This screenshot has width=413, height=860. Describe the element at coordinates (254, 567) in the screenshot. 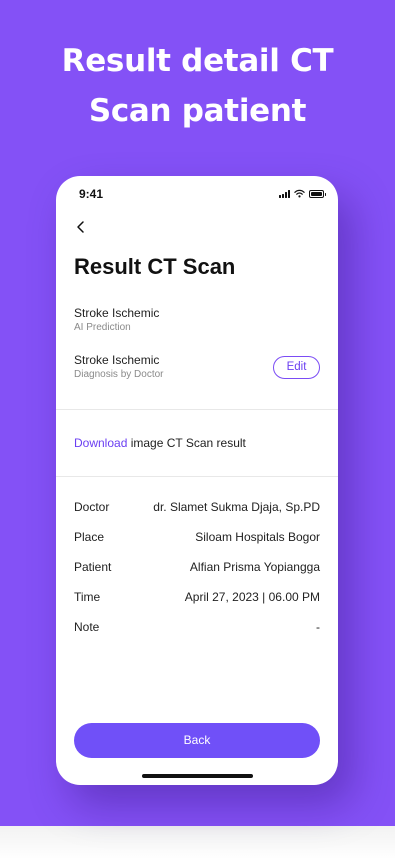

I see `detail-value: Alfian Prisma Yopiangga` at that location.